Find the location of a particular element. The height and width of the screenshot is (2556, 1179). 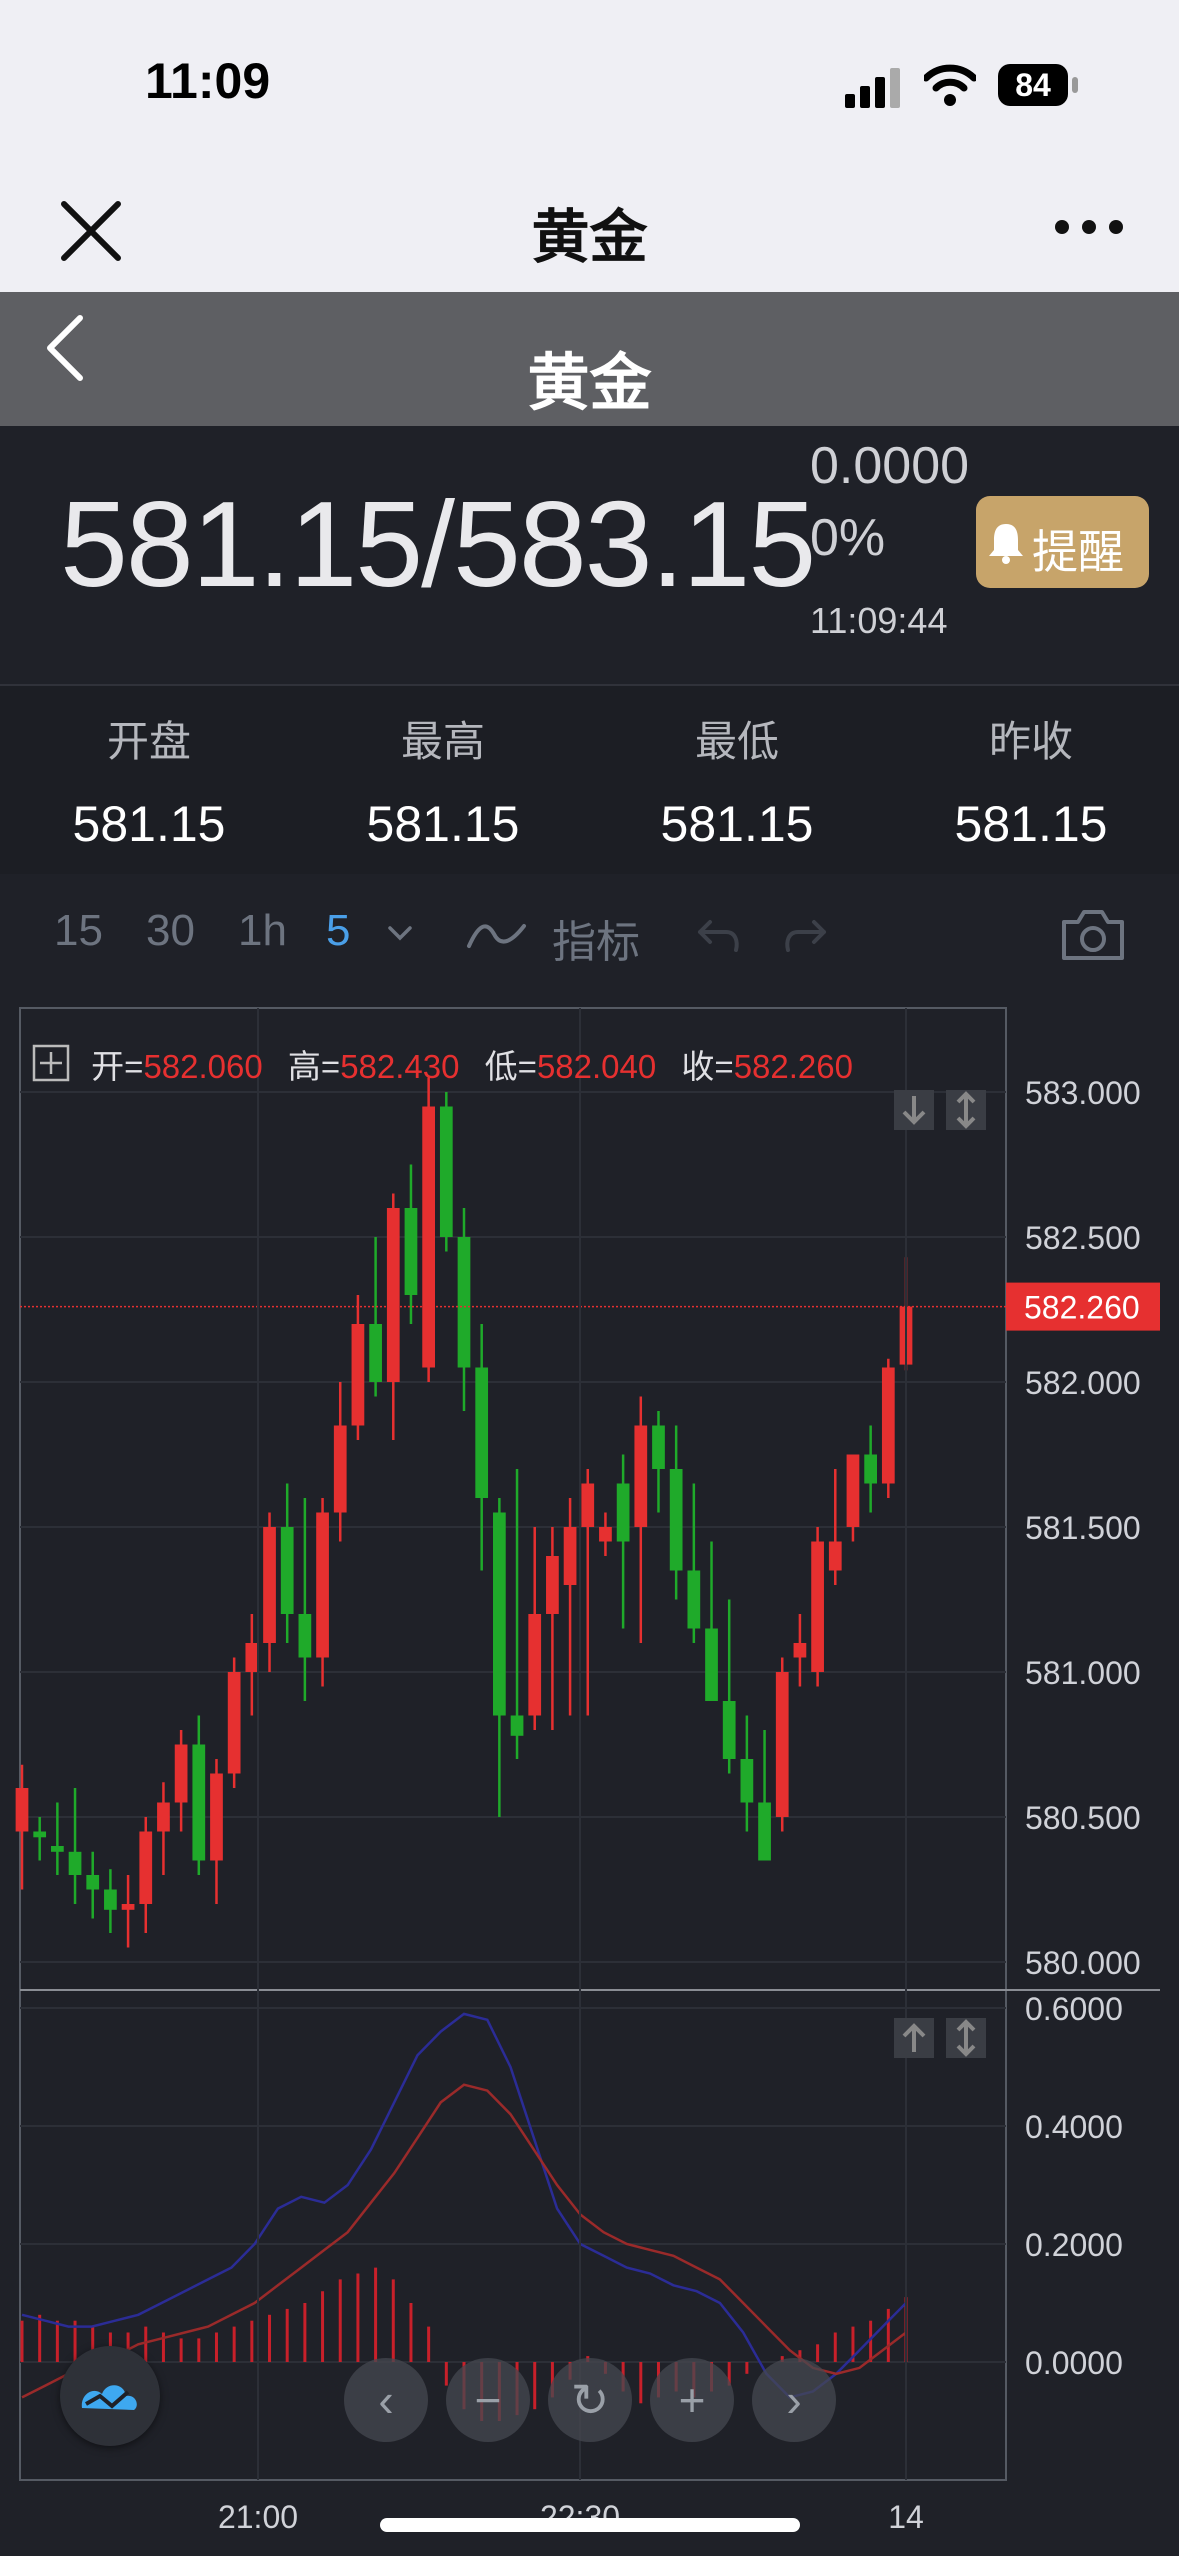

low-label: 低= is located at coordinates (510, 1066).